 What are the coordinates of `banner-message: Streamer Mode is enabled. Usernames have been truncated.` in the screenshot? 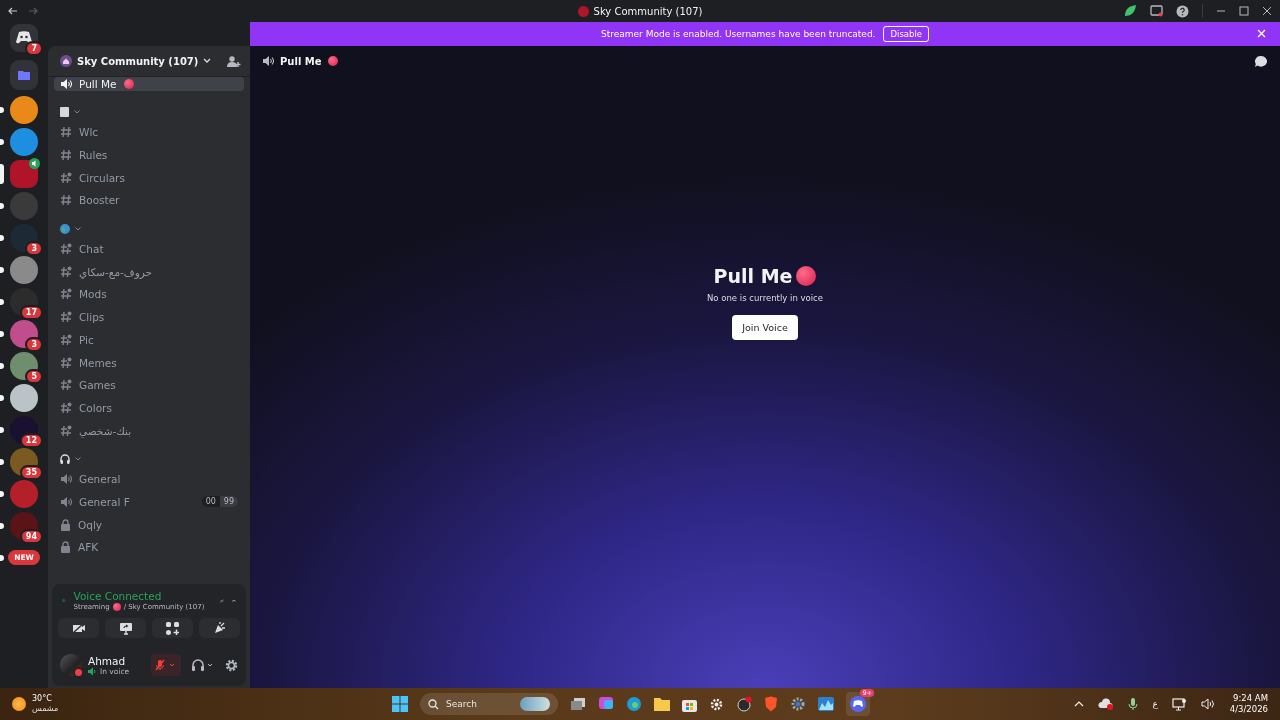 It's located at (738, 34).